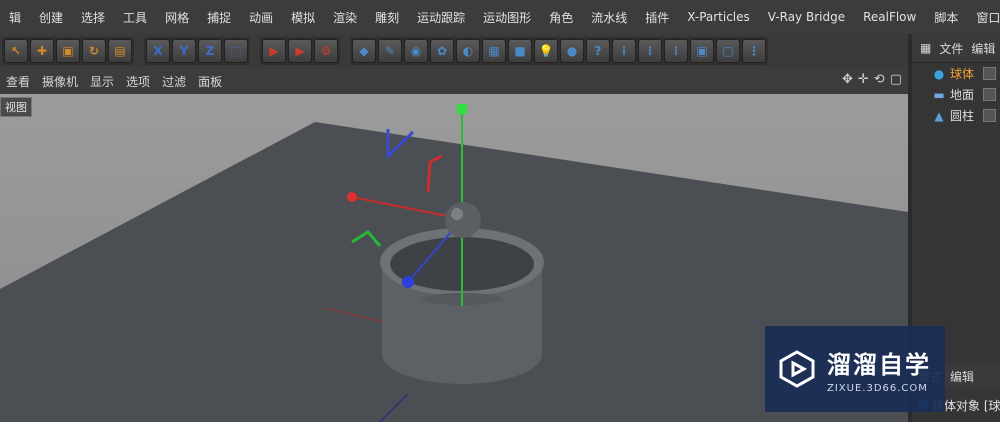  I want to click on menu-item: 运动跟踪, so click(441, 17).